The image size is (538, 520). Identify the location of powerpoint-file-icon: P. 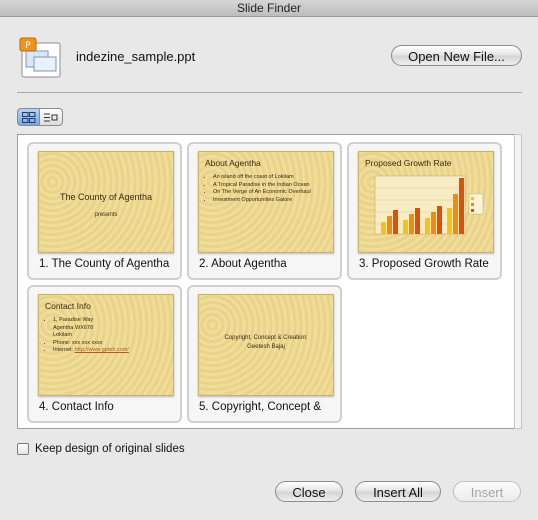
(41, 58).